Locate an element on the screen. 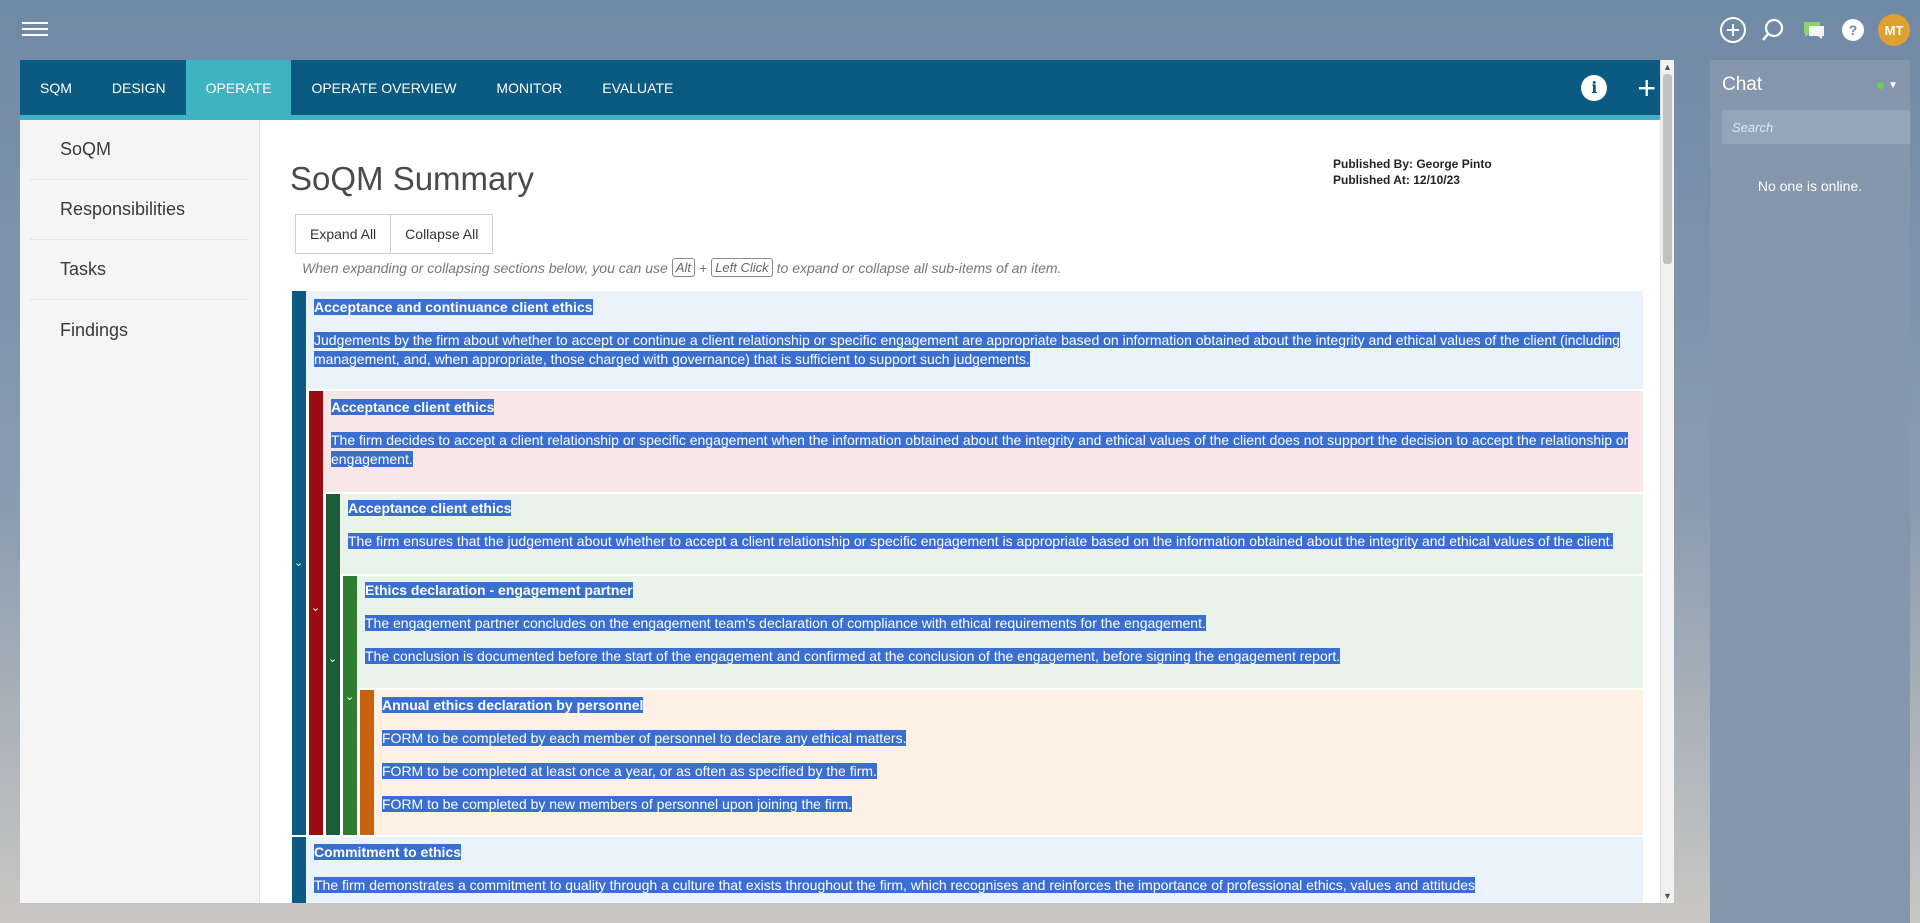 This screenshot has width=1920, height=923. tree-bar-level4: ⌄ is located at coordinates (350, 705).